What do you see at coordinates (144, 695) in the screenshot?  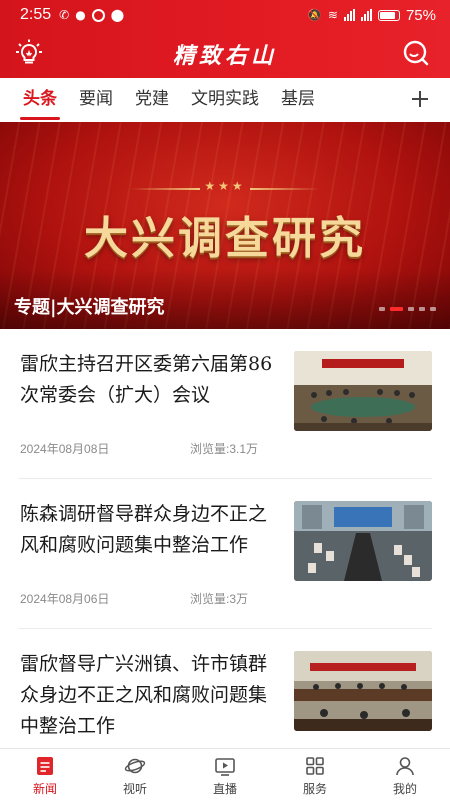 I see `news-title: 雷欣督导广兴洲镇、许市镇群众身边不正之风和腐败问题集中整治工作` at bounding box center [144, 695].